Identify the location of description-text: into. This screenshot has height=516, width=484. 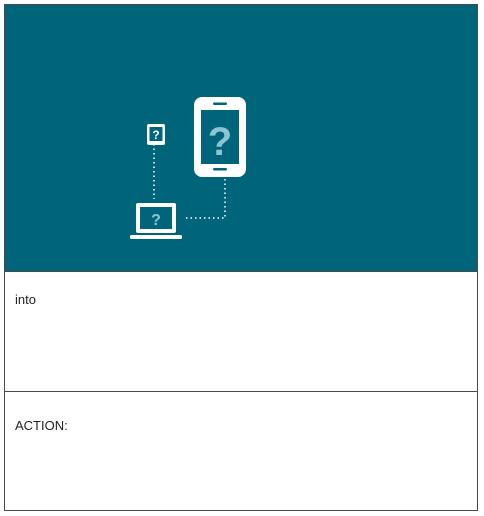
(25, 299).